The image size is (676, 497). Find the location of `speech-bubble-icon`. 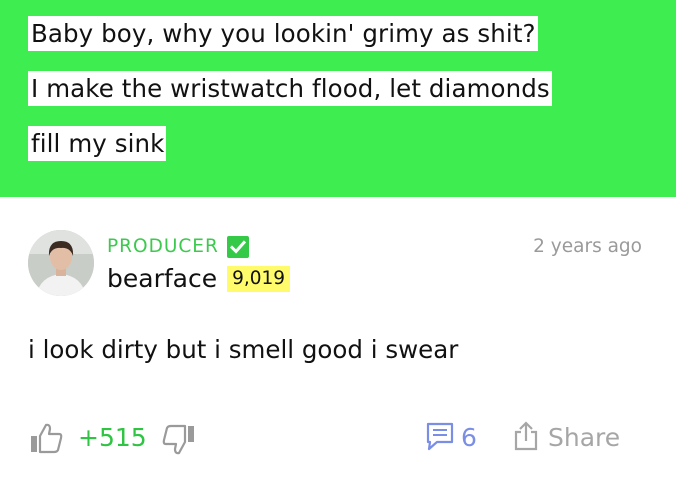

speech-bubble-icon is located at coordinates (440, 438).